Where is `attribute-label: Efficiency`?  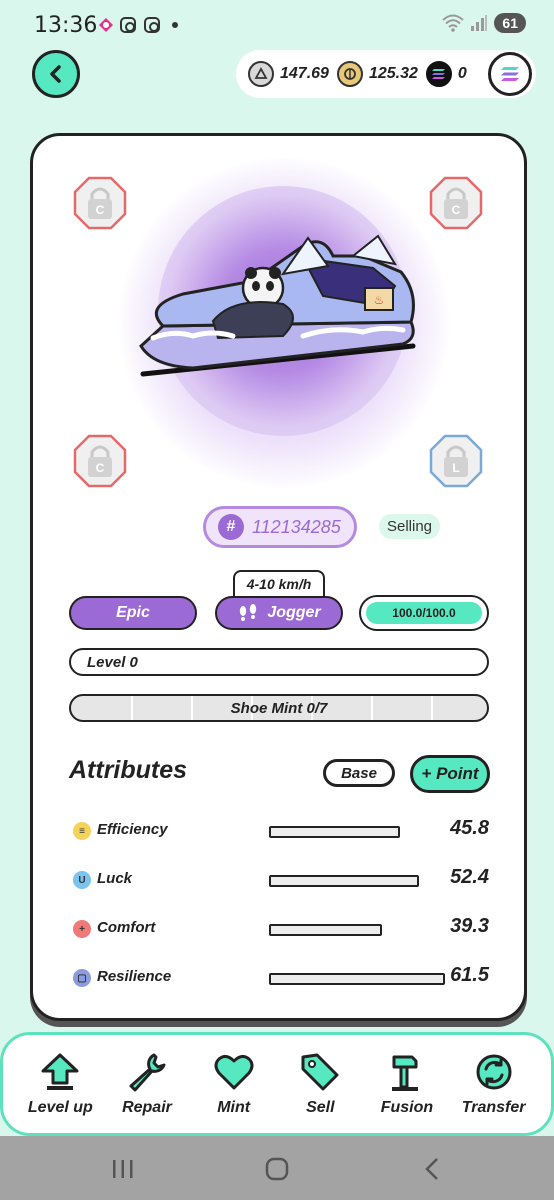
attribute-label: Efficiency is located at coordinates (132, 829).